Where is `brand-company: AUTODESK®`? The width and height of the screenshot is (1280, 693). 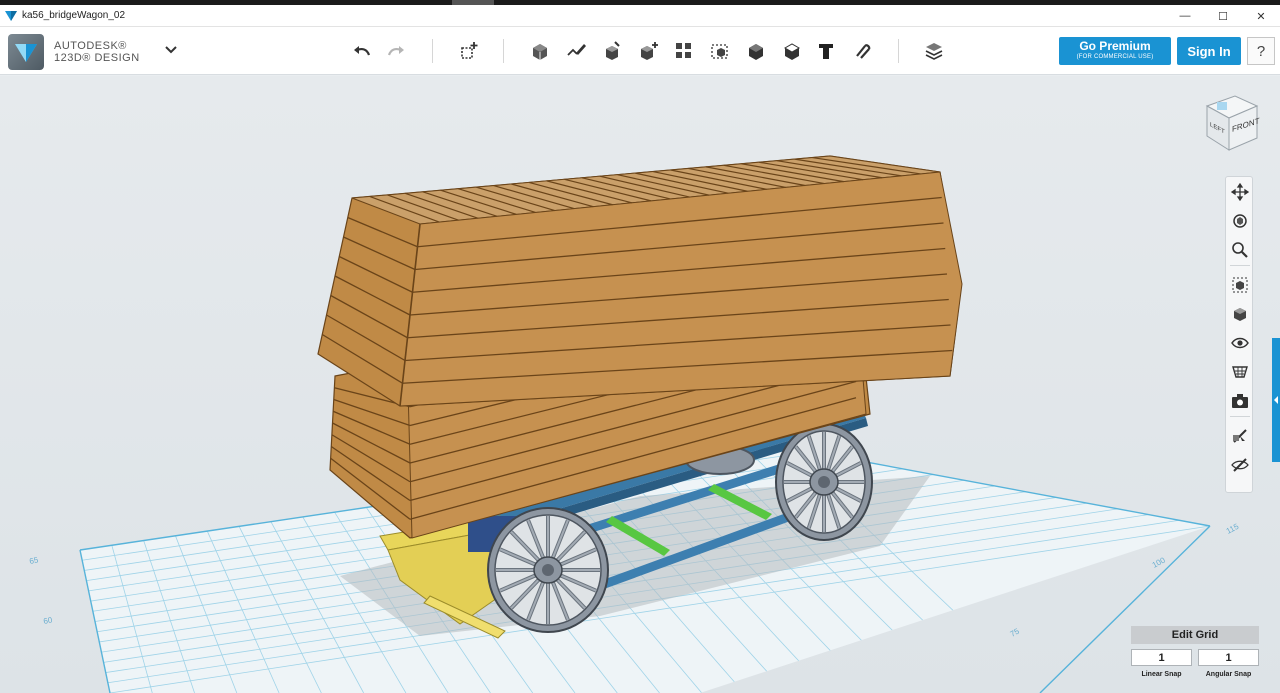
brand-company: AUTODESK® is located at coordinates (90, 46).